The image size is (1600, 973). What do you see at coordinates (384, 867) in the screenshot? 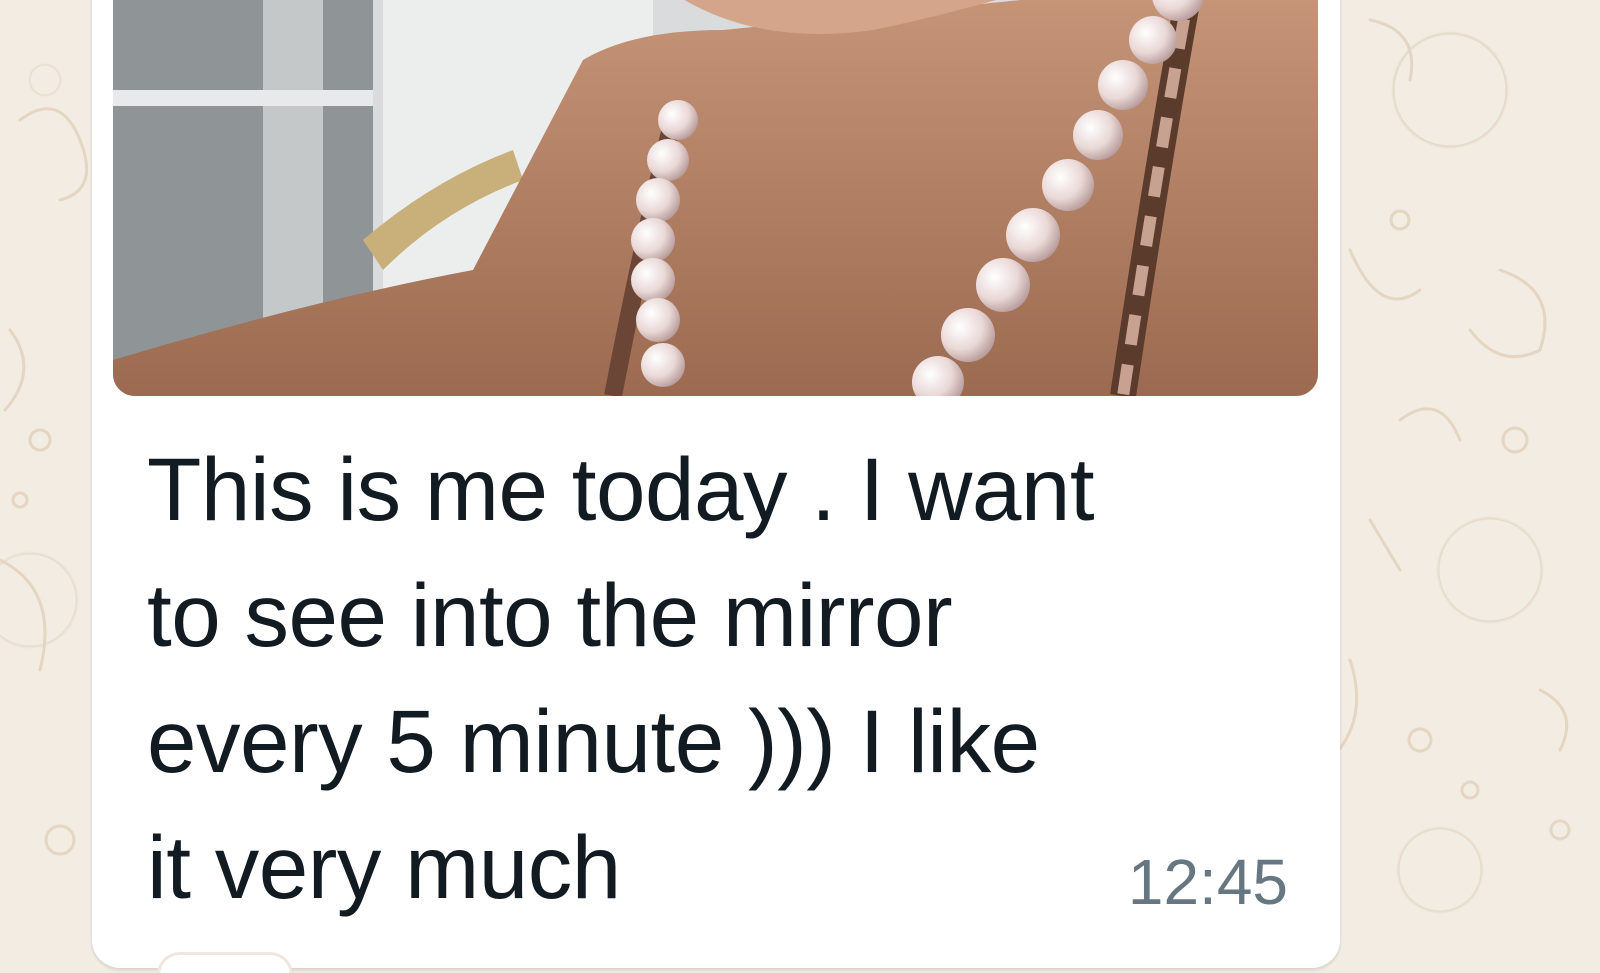
I see `caption-line: it very much` at bounding box center [384, 867].